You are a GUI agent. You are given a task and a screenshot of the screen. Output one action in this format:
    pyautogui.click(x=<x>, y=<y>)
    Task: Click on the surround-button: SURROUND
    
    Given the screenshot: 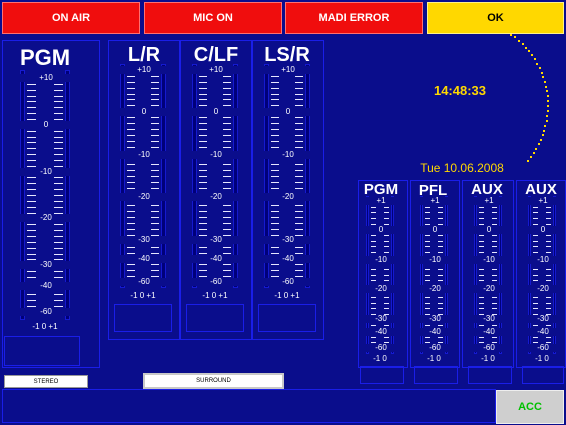 What is the action you would take?
    pyautogui.click(x=213, y=381)
    